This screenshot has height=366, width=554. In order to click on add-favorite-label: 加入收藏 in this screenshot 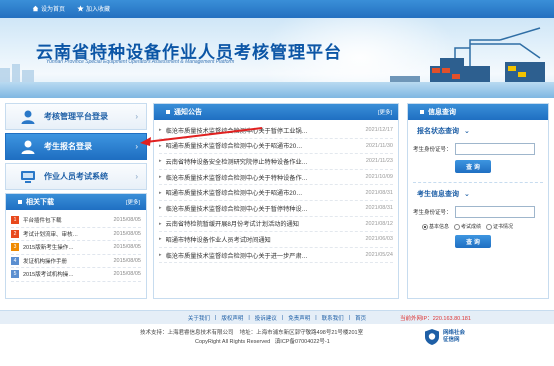, I will do `click(98, 10)`.